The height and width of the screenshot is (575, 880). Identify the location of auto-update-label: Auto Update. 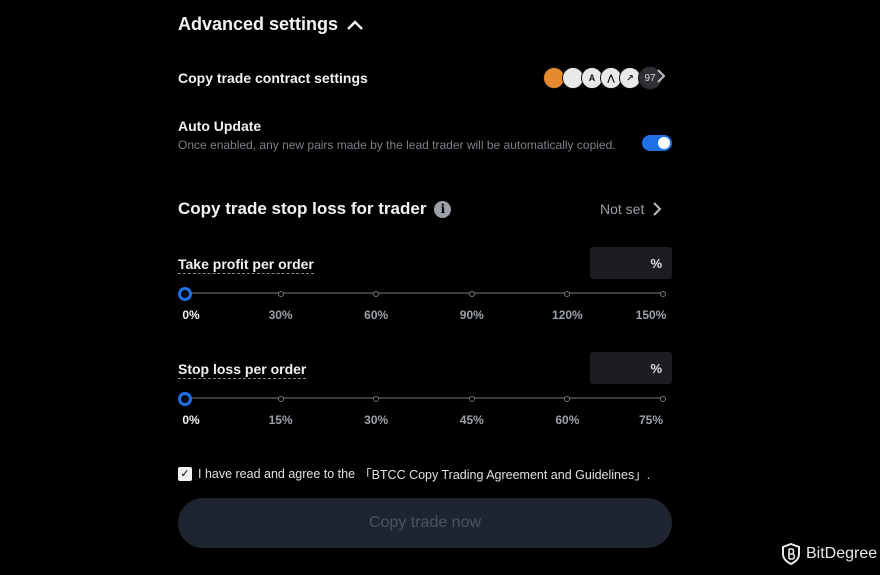
(220, 126).